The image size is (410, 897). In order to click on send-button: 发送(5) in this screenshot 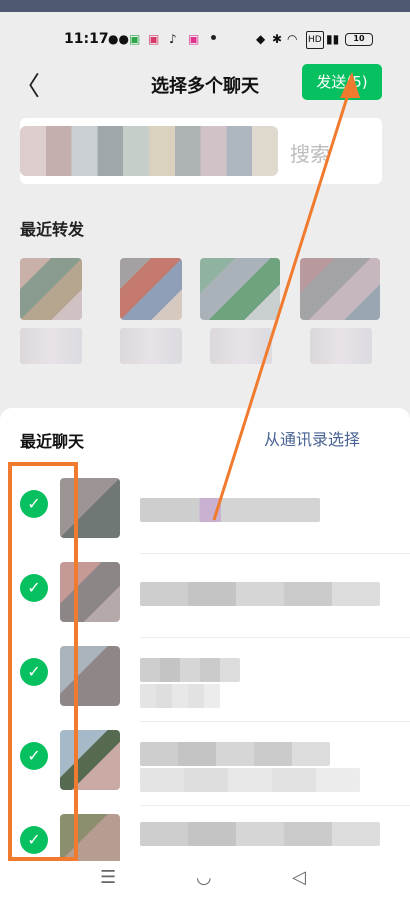, I will do `click(342, 82)`.